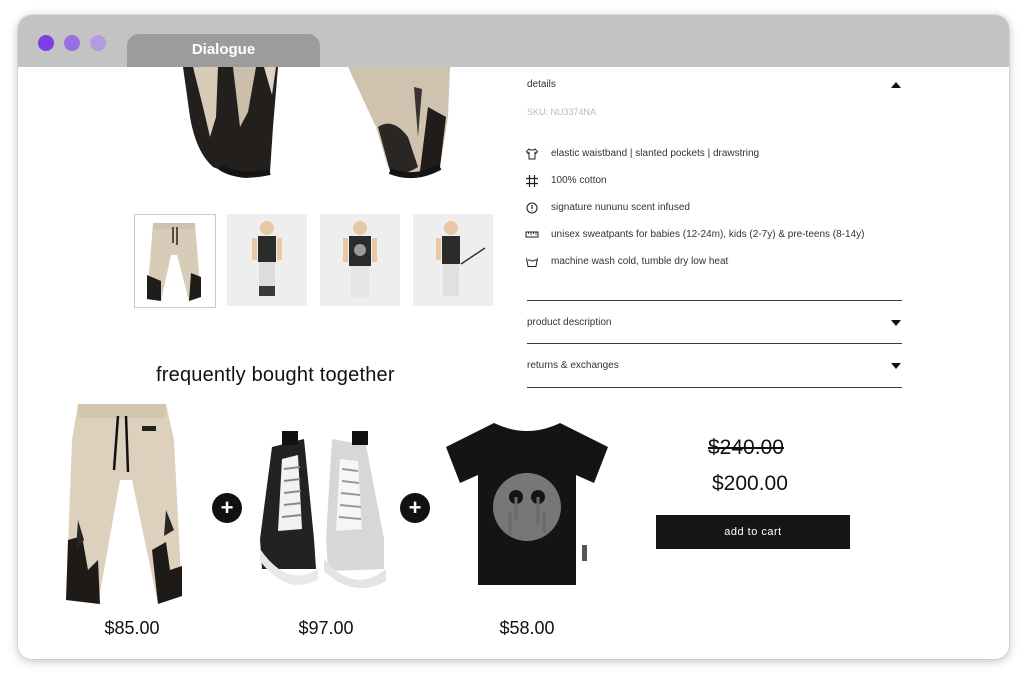 This screenshot has height=676, width=1024. I want to click on discounted-total-price: $200.00, so click(750, 483).